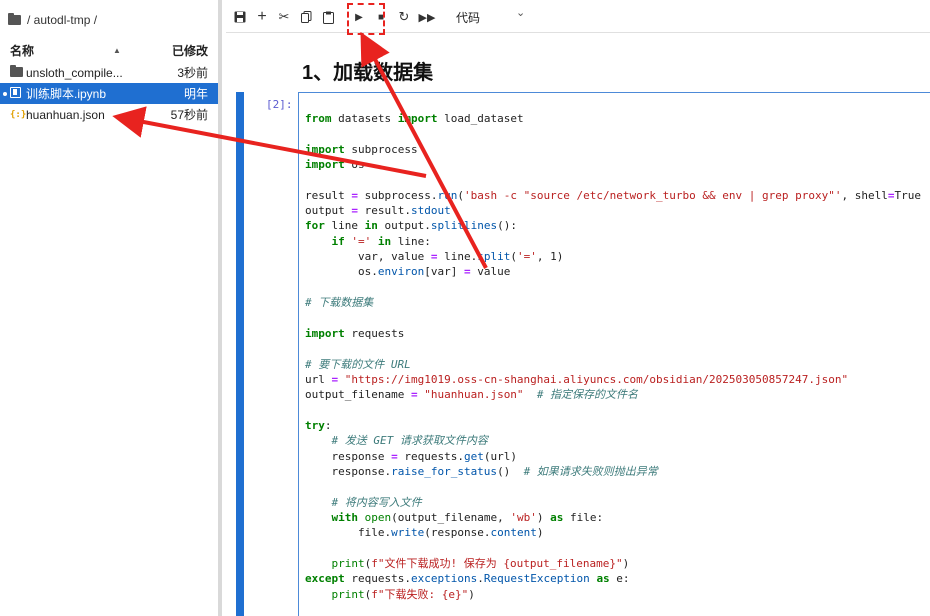 The height and width of the screenshot is (616, 930). I want to click on running-indicator-icon, so click(5, 94).